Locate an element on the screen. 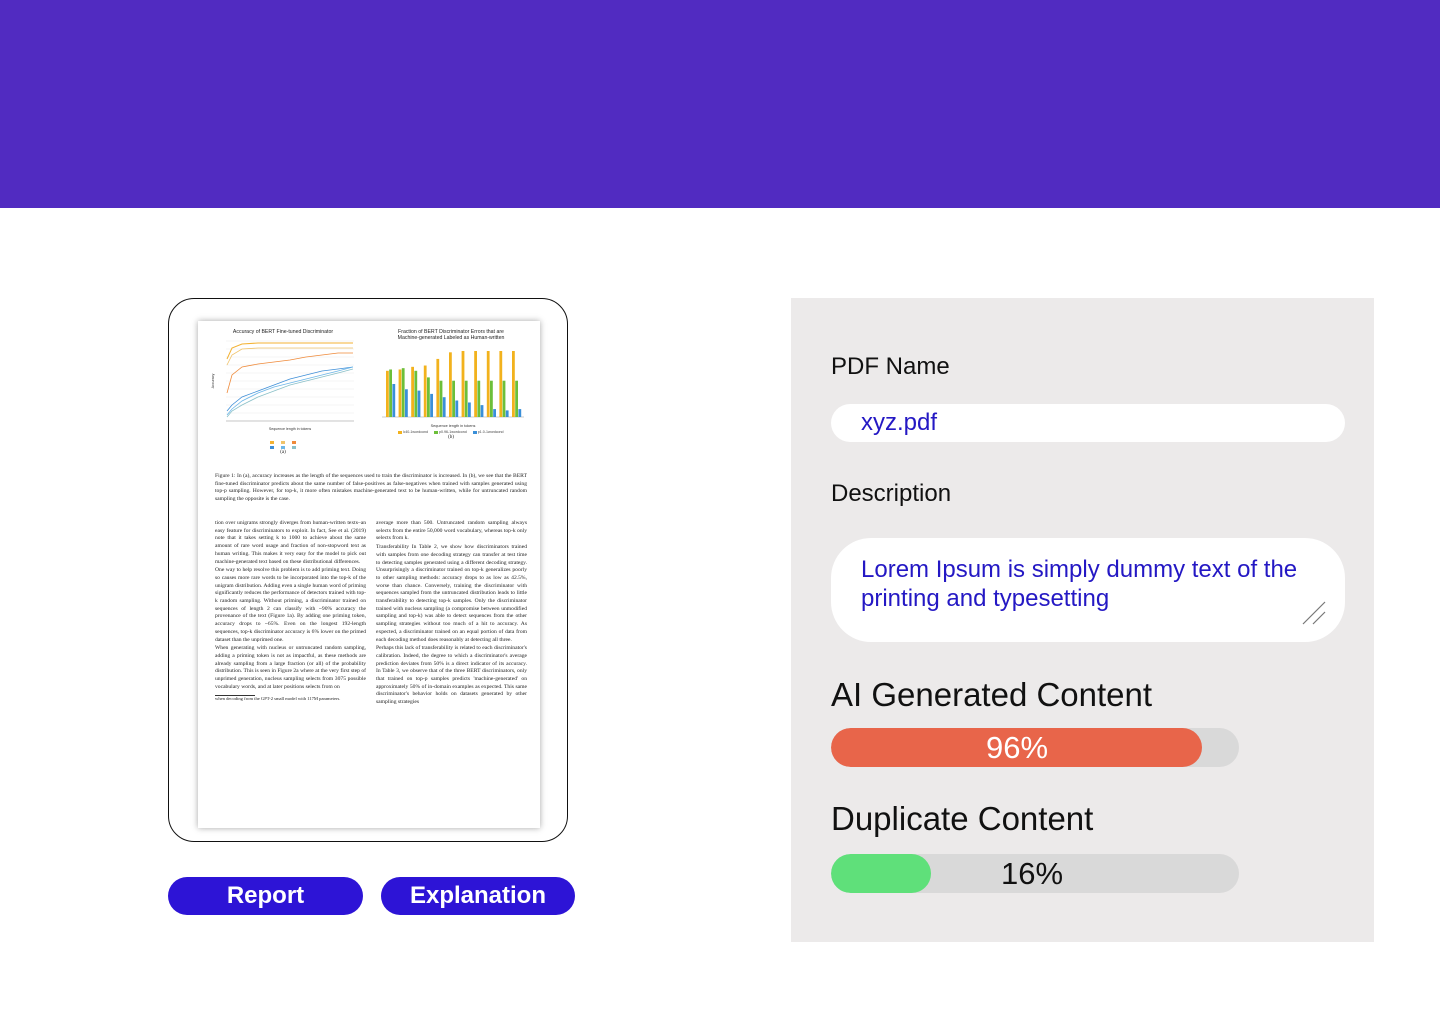 The width and height of the screenshot is (1440, 1024). figure-b-legend-item: p1.0-1wordcond is located at coordinates (490, 432).